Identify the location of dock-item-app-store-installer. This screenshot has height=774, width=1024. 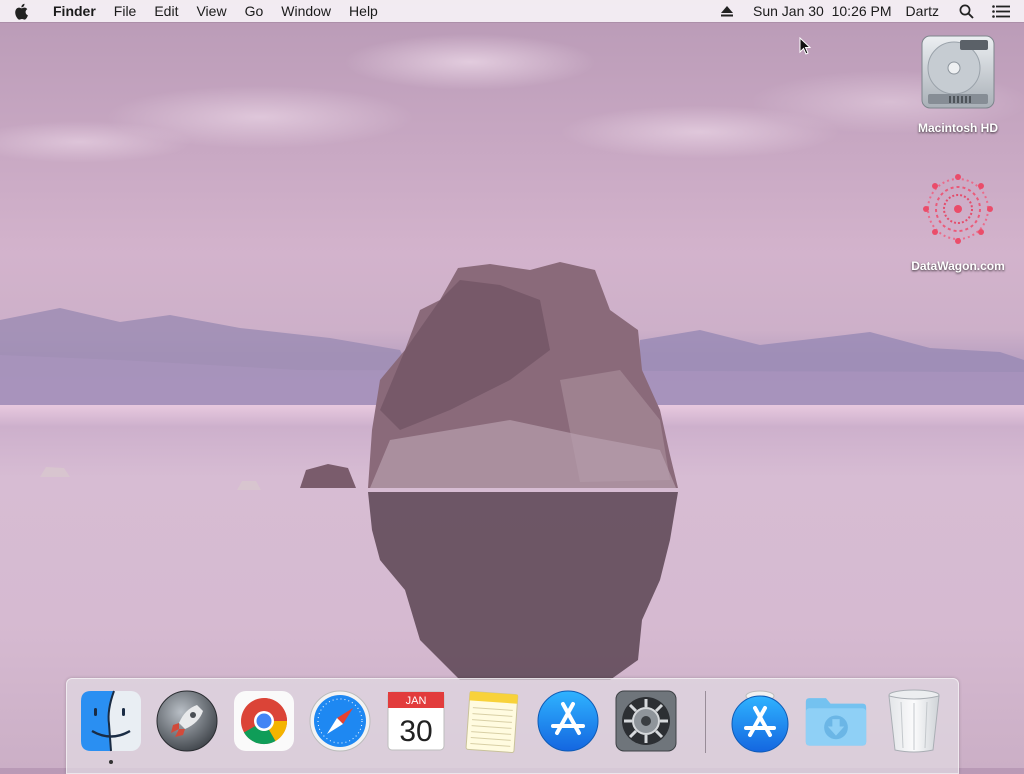
(760, 721).